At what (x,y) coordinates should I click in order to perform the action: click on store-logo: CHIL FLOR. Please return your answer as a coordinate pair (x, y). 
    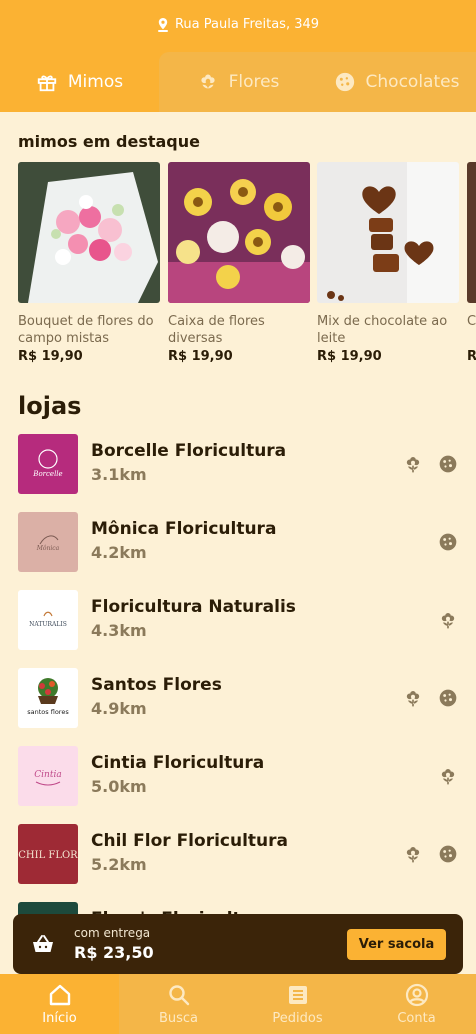
    Looking at the image, I should click on (48, 854).